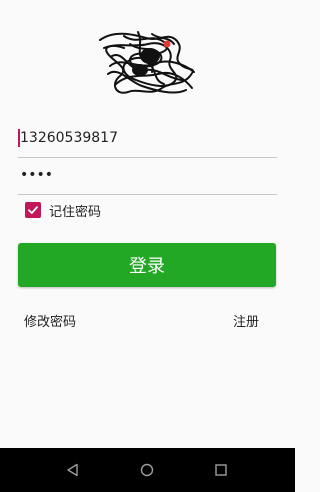 This screenshot has height=492, width=320. I want to click on remember-password-checkbox, so click(33, 210).